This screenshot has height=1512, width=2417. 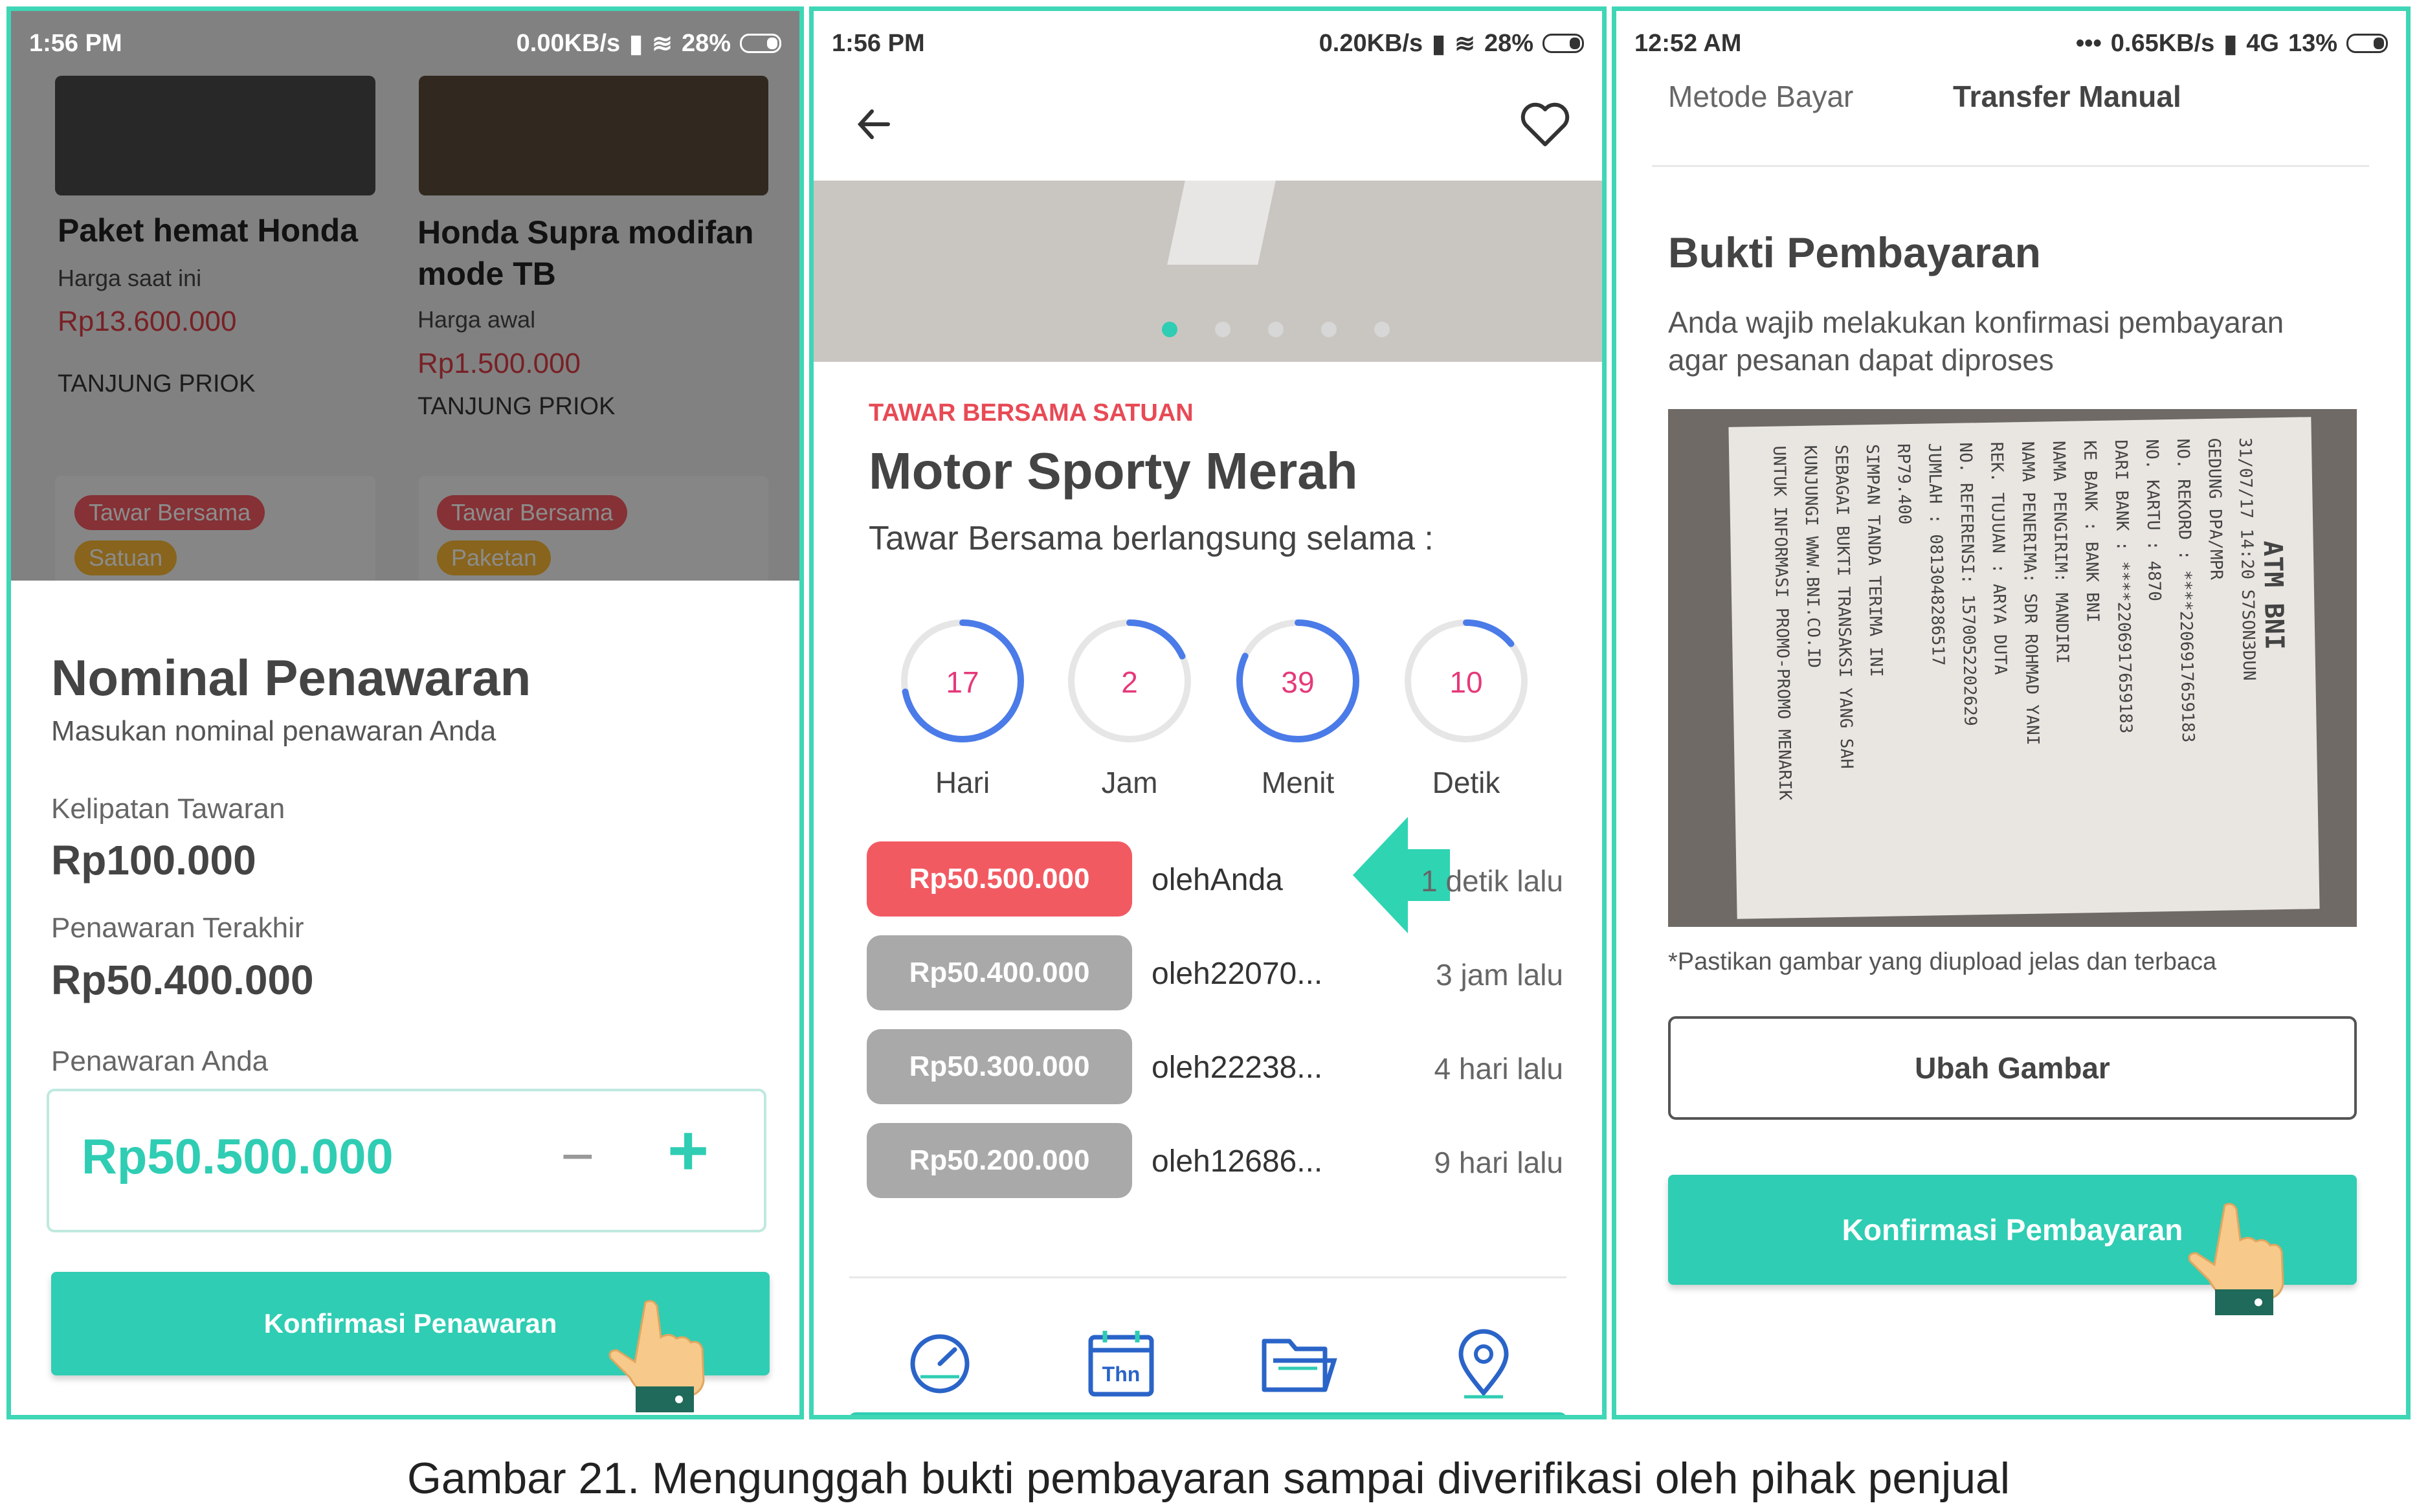 What do you see at coordinates (1466, 782) in the screenshot?
I see `countdown-label-detik: Detik` at bounding box center [1466, 782].